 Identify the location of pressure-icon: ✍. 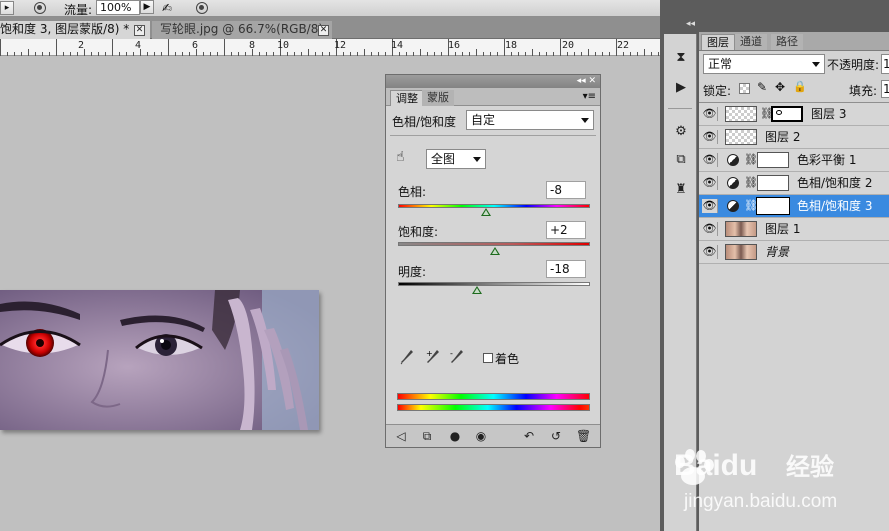
(170, 8).